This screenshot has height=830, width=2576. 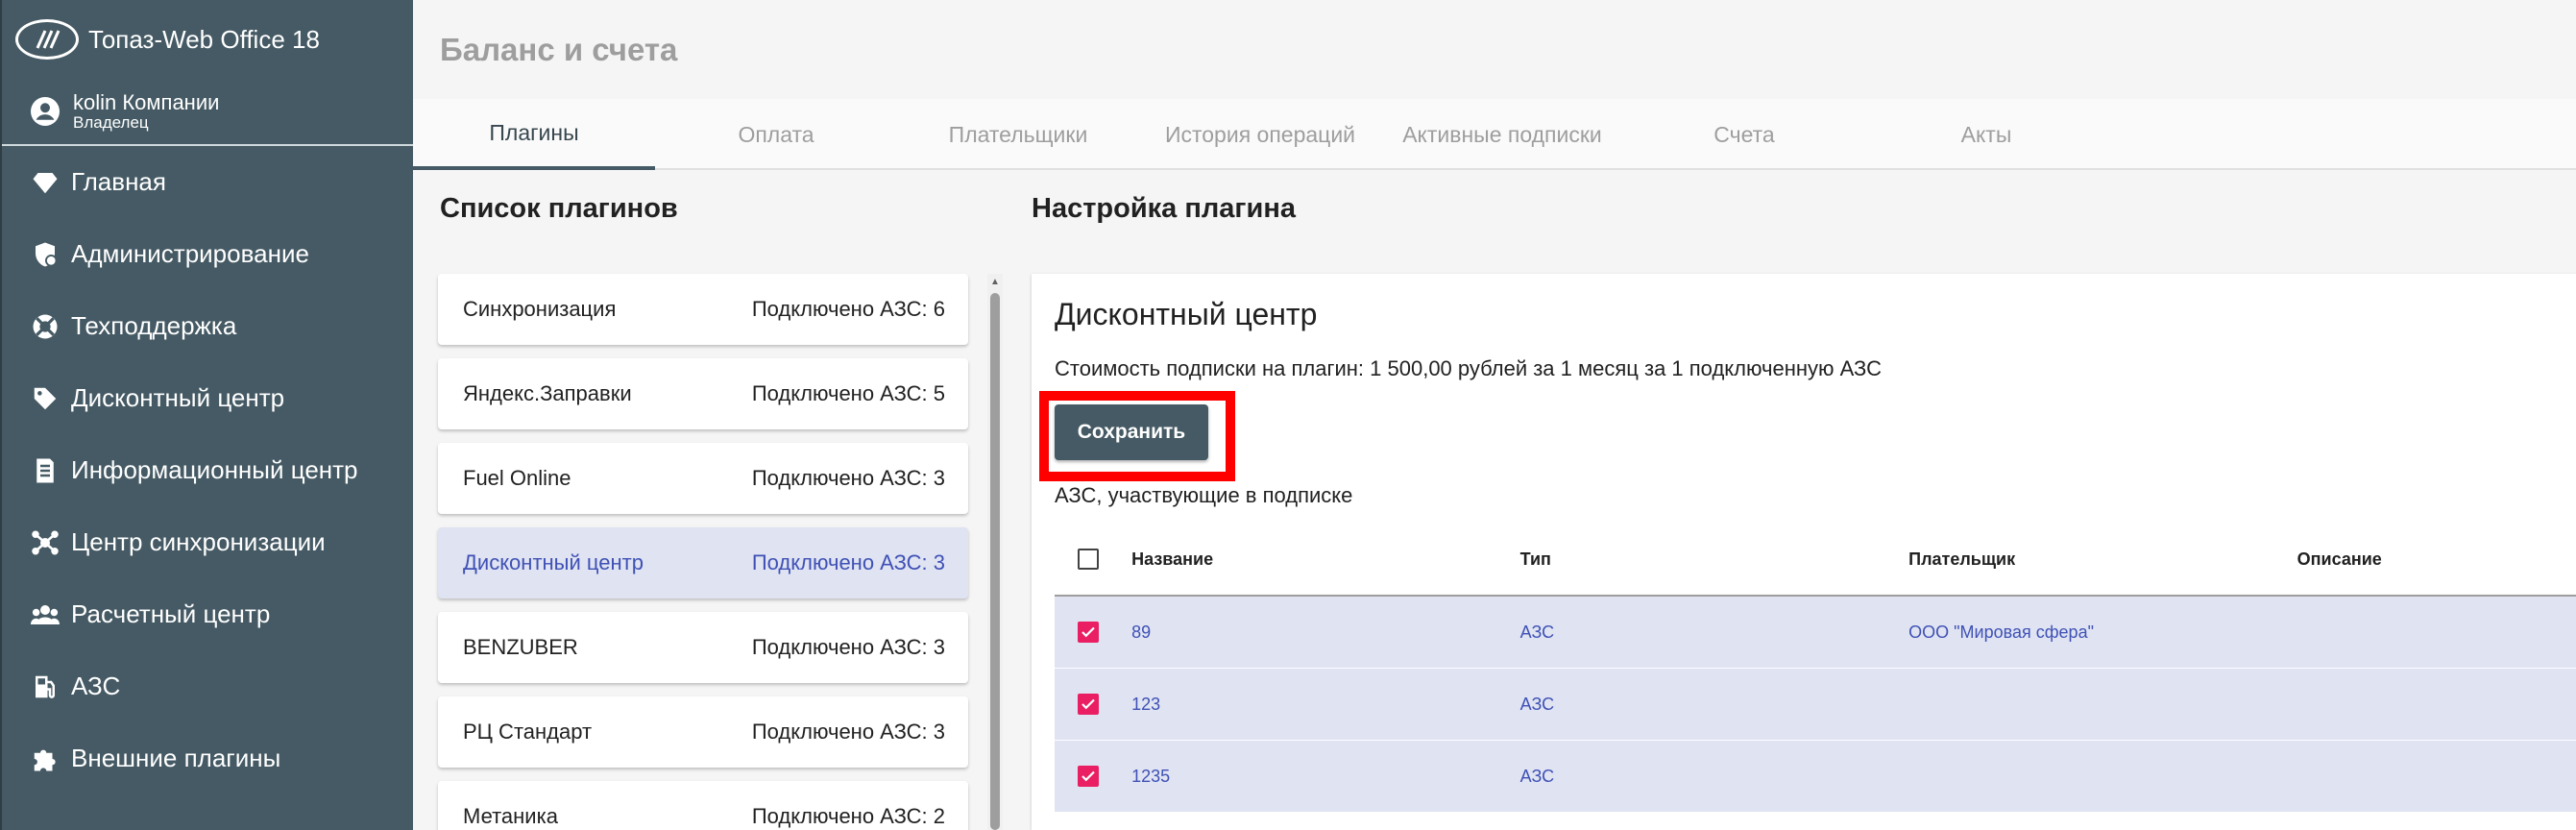 What do you see at coordinates (1151, 776) in the screenshot?
I see `cell-name: 1235` at bounding box center [1151, 776].